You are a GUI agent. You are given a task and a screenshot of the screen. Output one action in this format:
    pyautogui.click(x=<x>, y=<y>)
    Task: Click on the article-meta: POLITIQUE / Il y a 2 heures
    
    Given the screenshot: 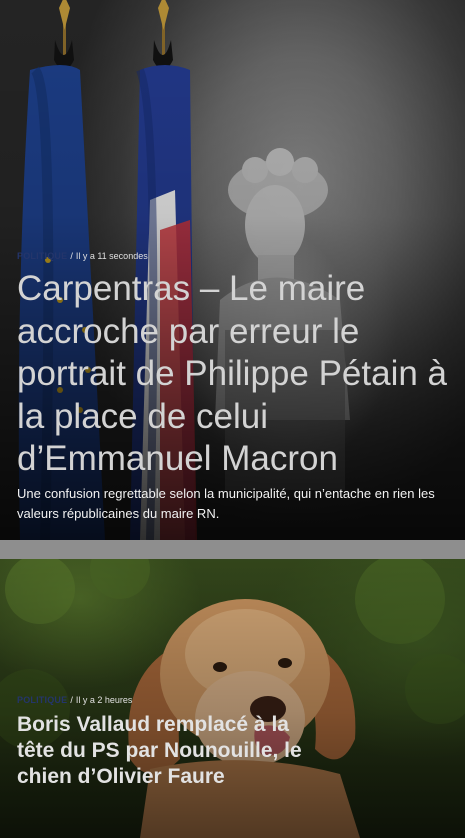 What is the action you would take?
    pyautogui.click(x=74, y=700)
    